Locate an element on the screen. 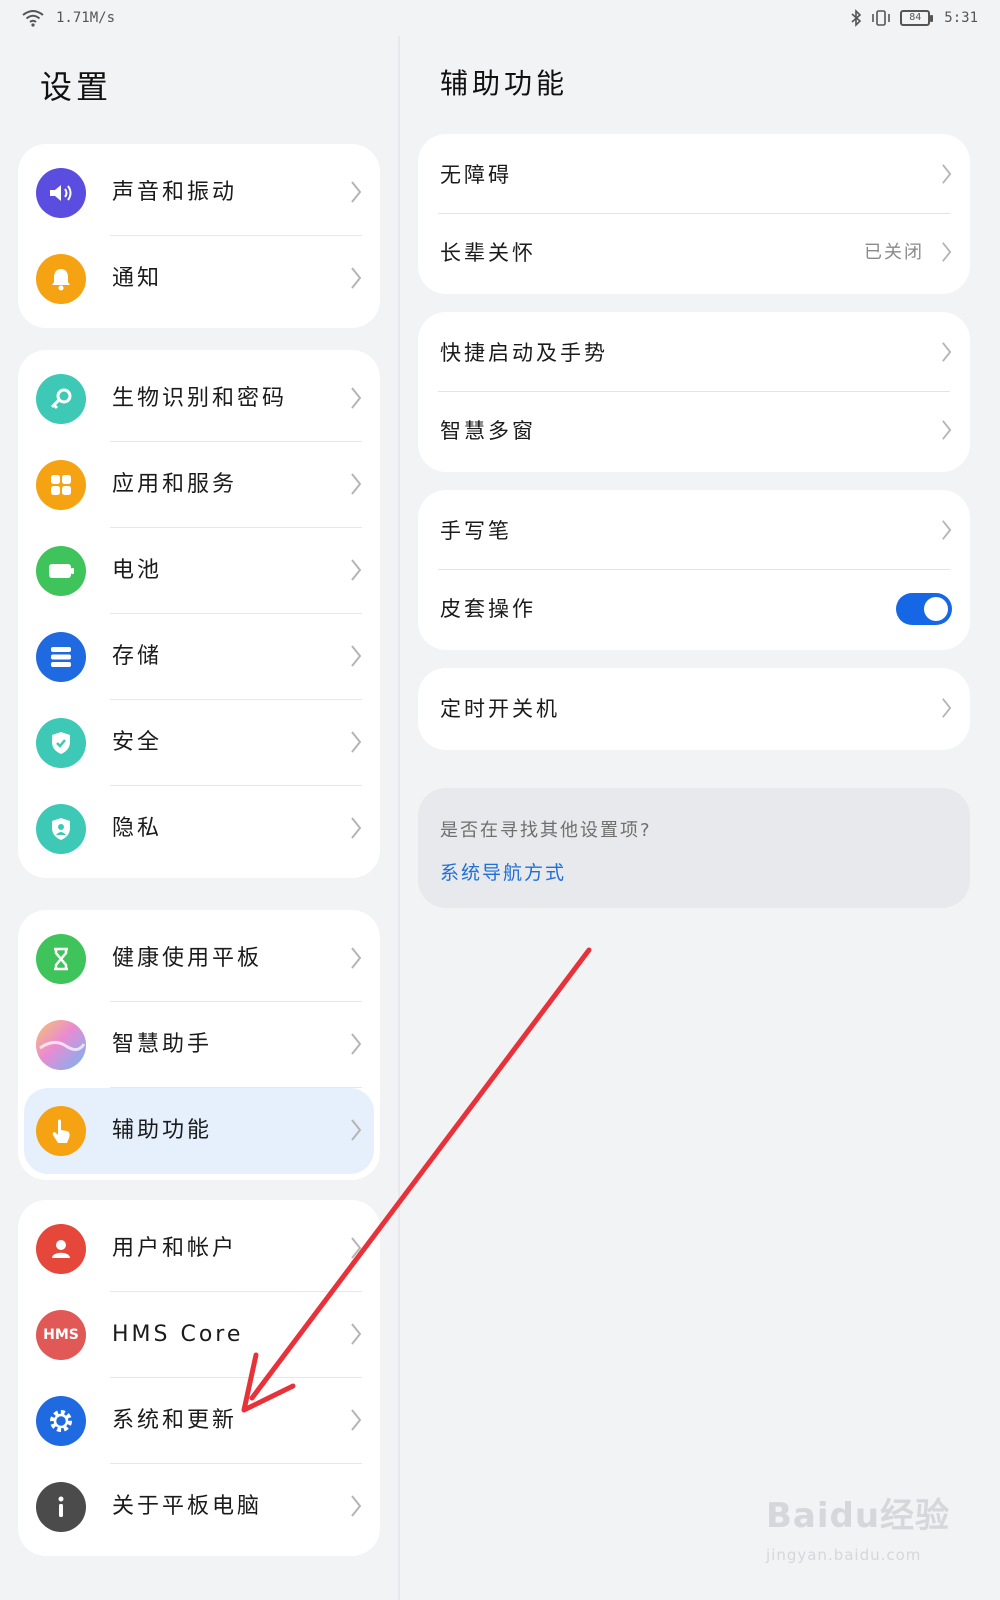 The height and width of the screenshot is (1600, 1000). cover-operation-toggle is located at coordinates (924, 609).